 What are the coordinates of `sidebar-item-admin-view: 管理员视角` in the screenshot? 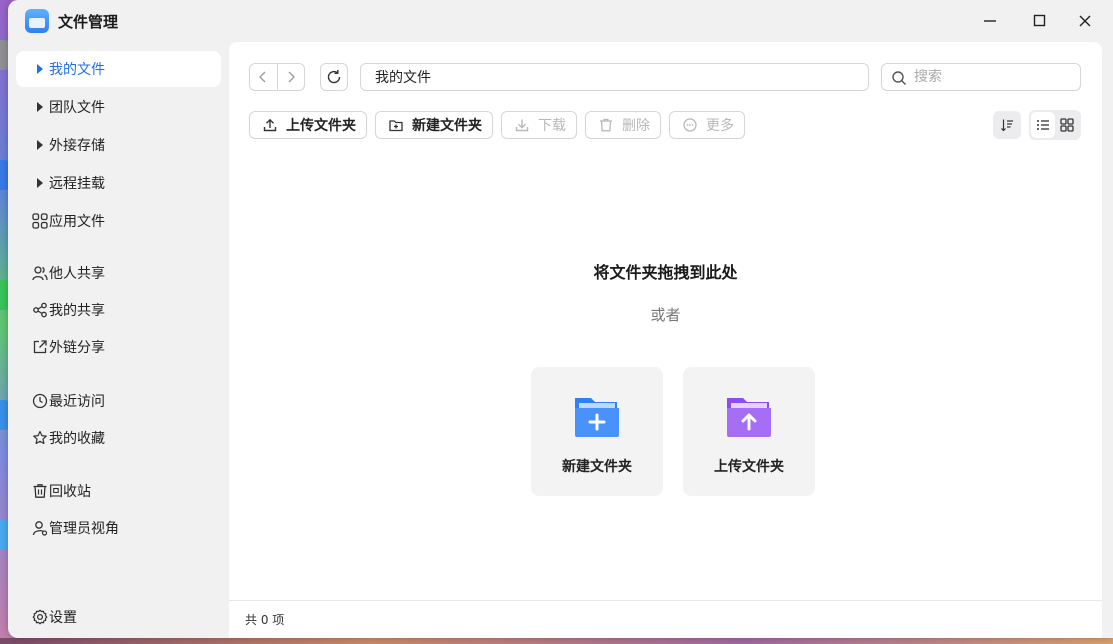 It's located at (118, 528).